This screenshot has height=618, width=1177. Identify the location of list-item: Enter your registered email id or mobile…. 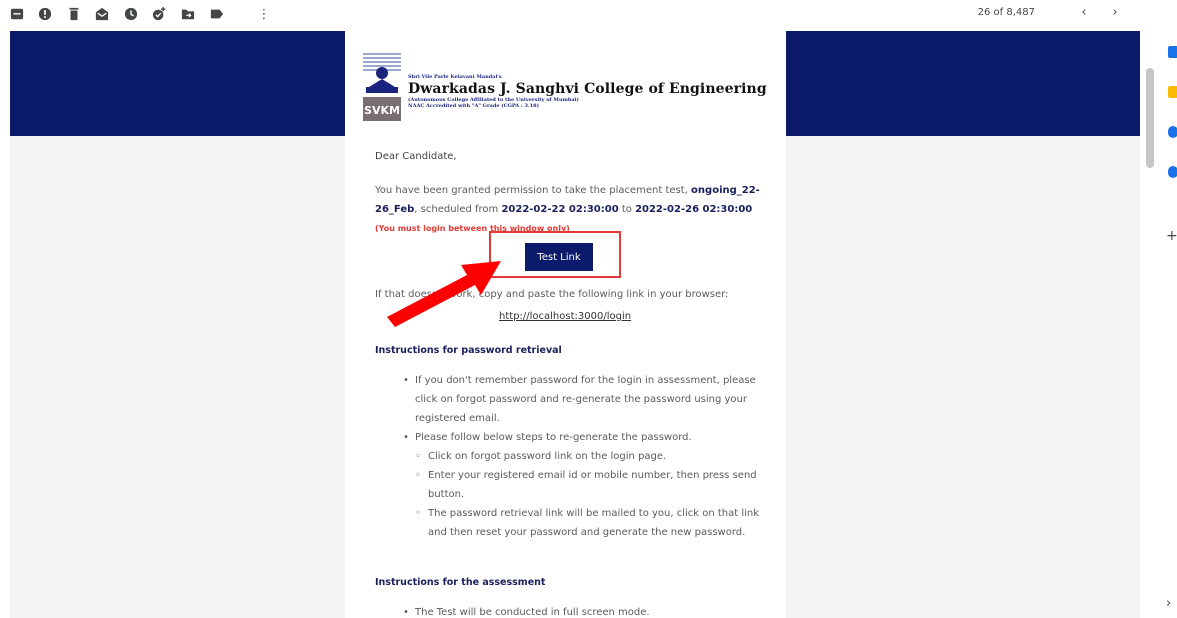
(594, 485).